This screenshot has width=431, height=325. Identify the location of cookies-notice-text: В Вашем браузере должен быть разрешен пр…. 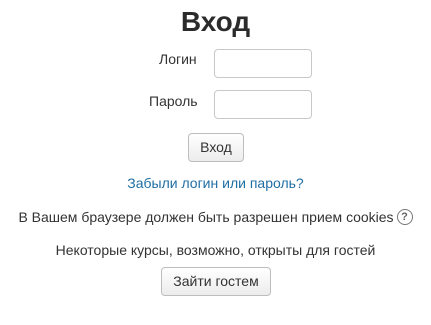
(206, 217).